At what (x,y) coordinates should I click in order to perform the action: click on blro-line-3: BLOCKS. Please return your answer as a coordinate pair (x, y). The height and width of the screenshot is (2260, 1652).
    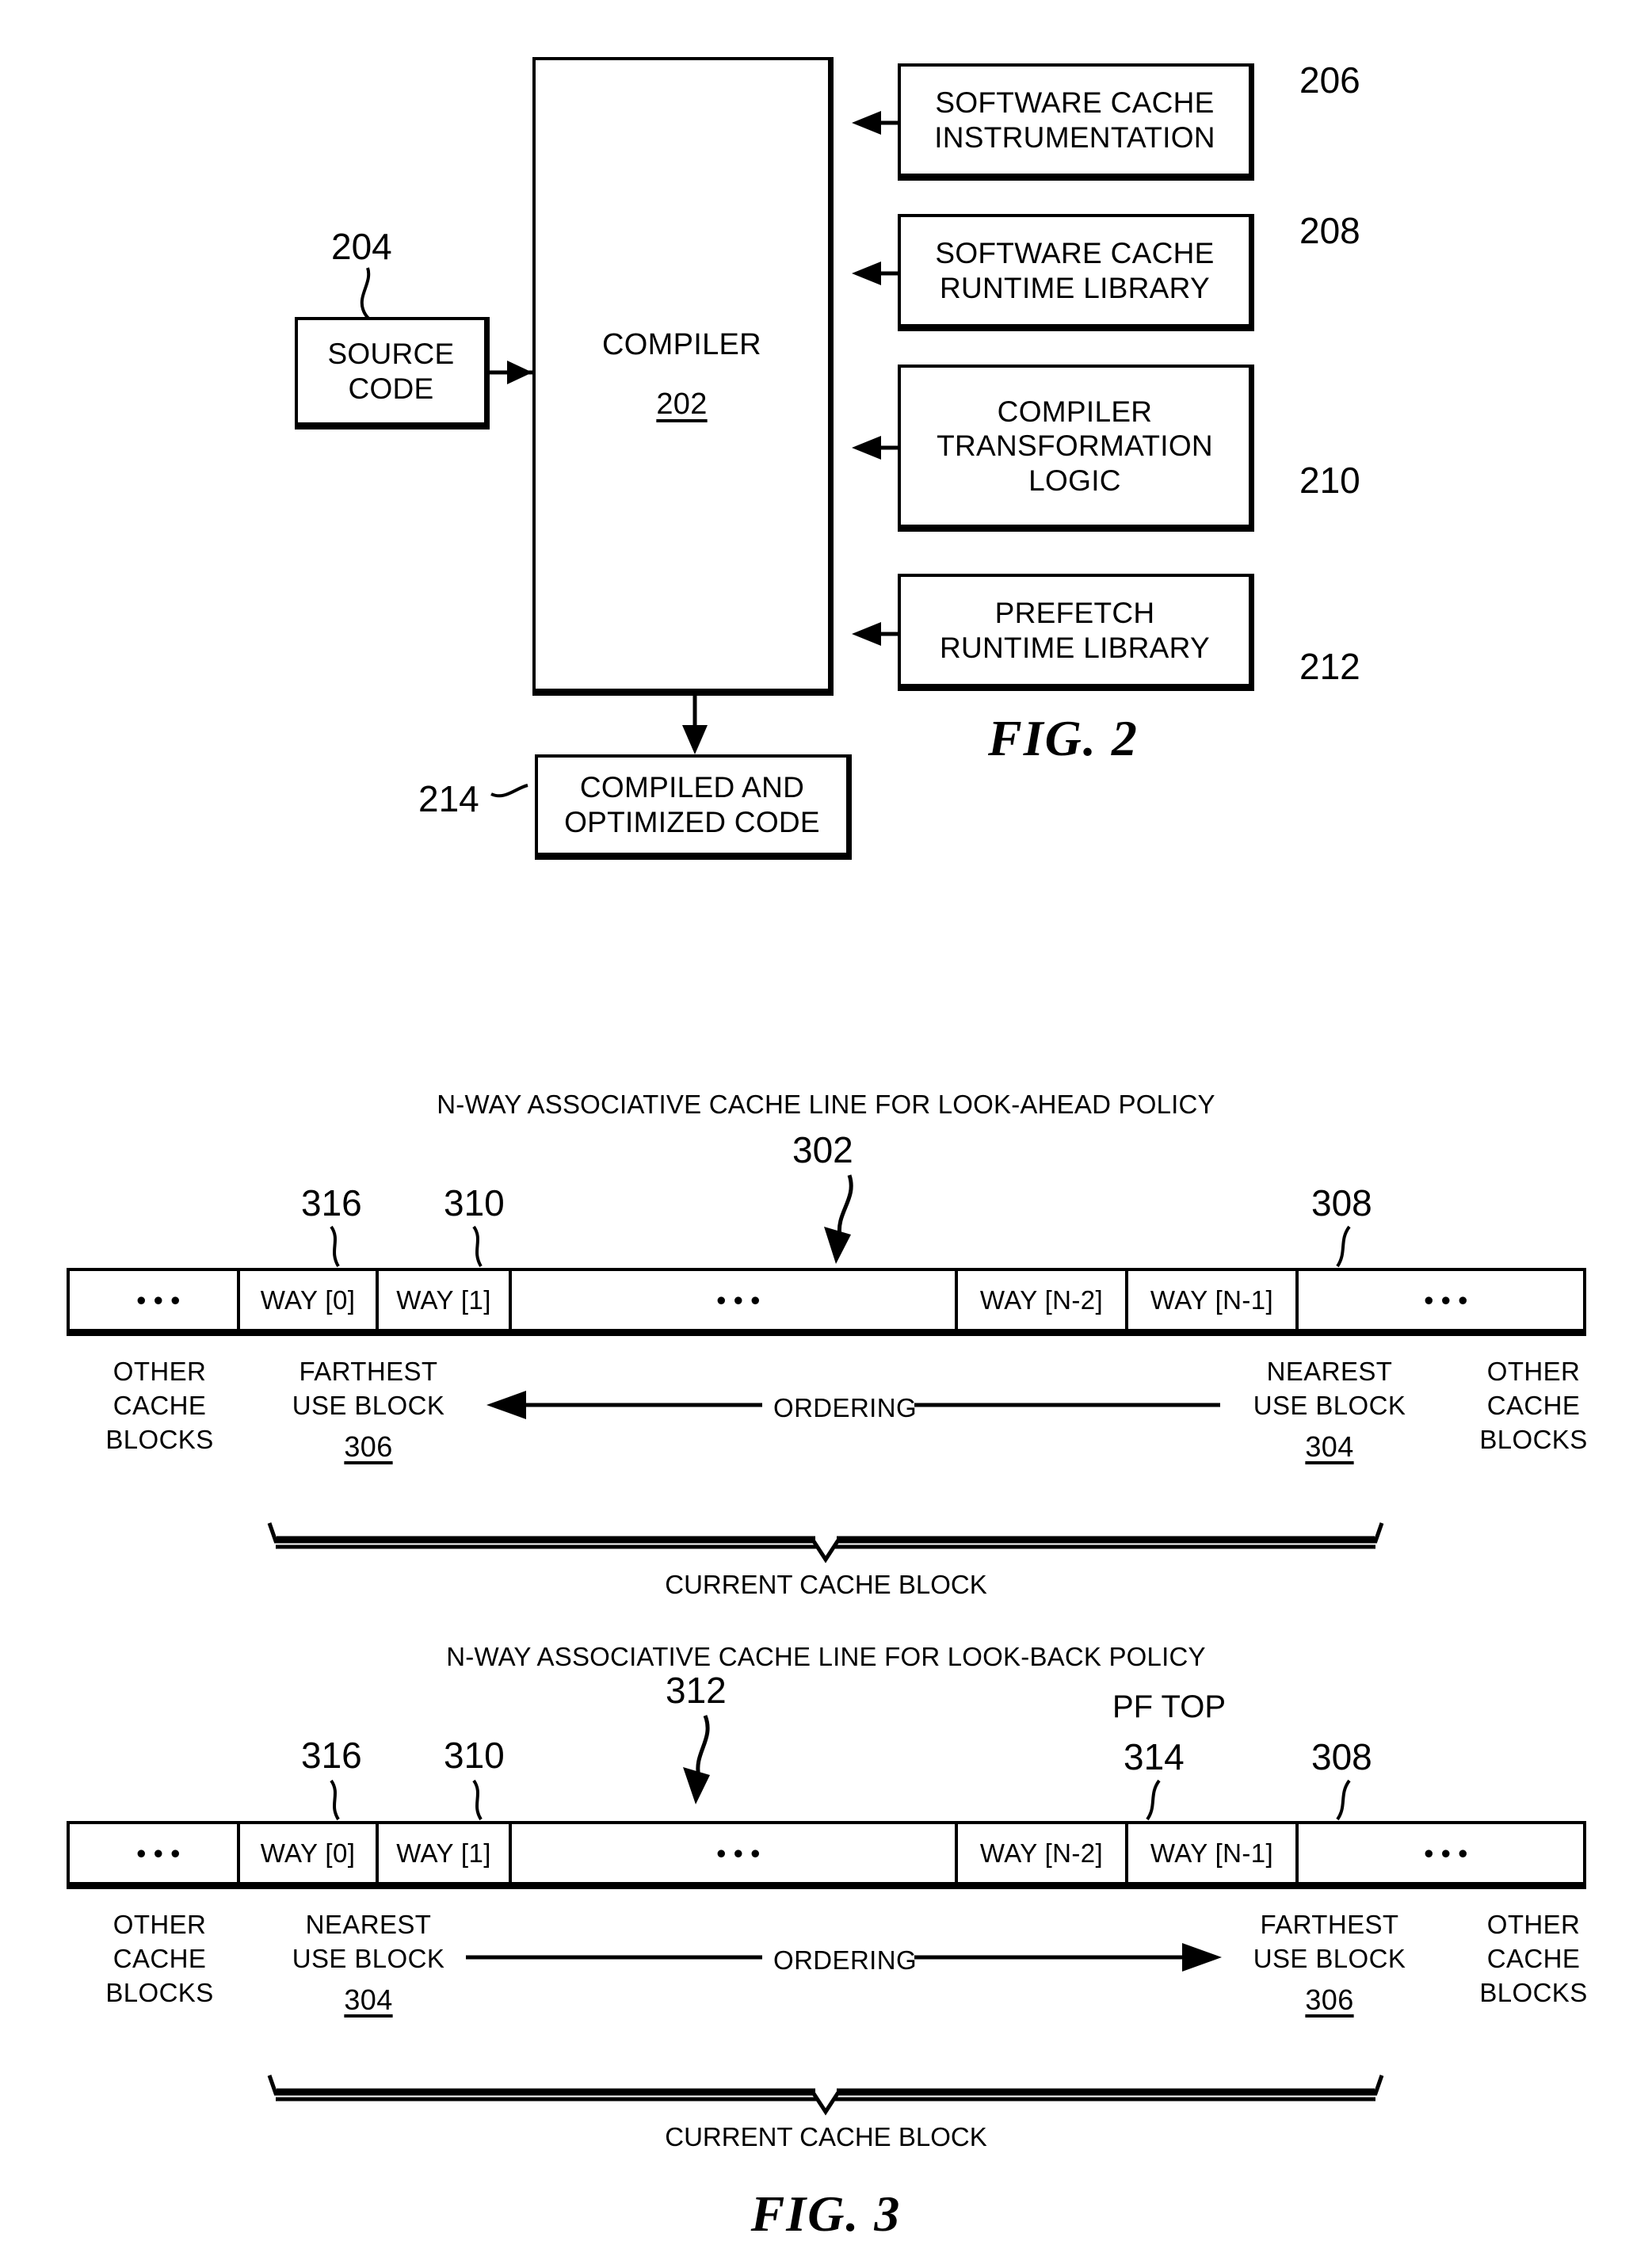
    Looking at the image, I should click on (1533, 1992).